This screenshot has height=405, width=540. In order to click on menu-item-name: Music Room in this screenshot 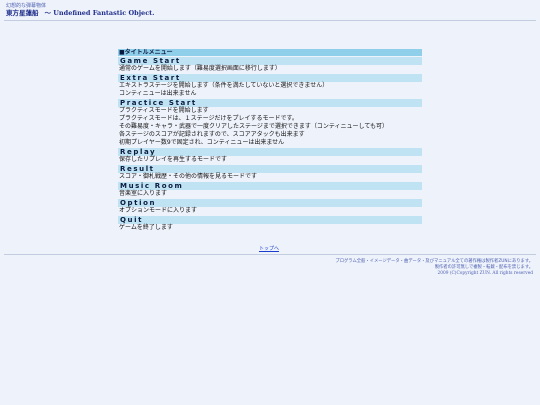, I will do `click(270, 186)`.